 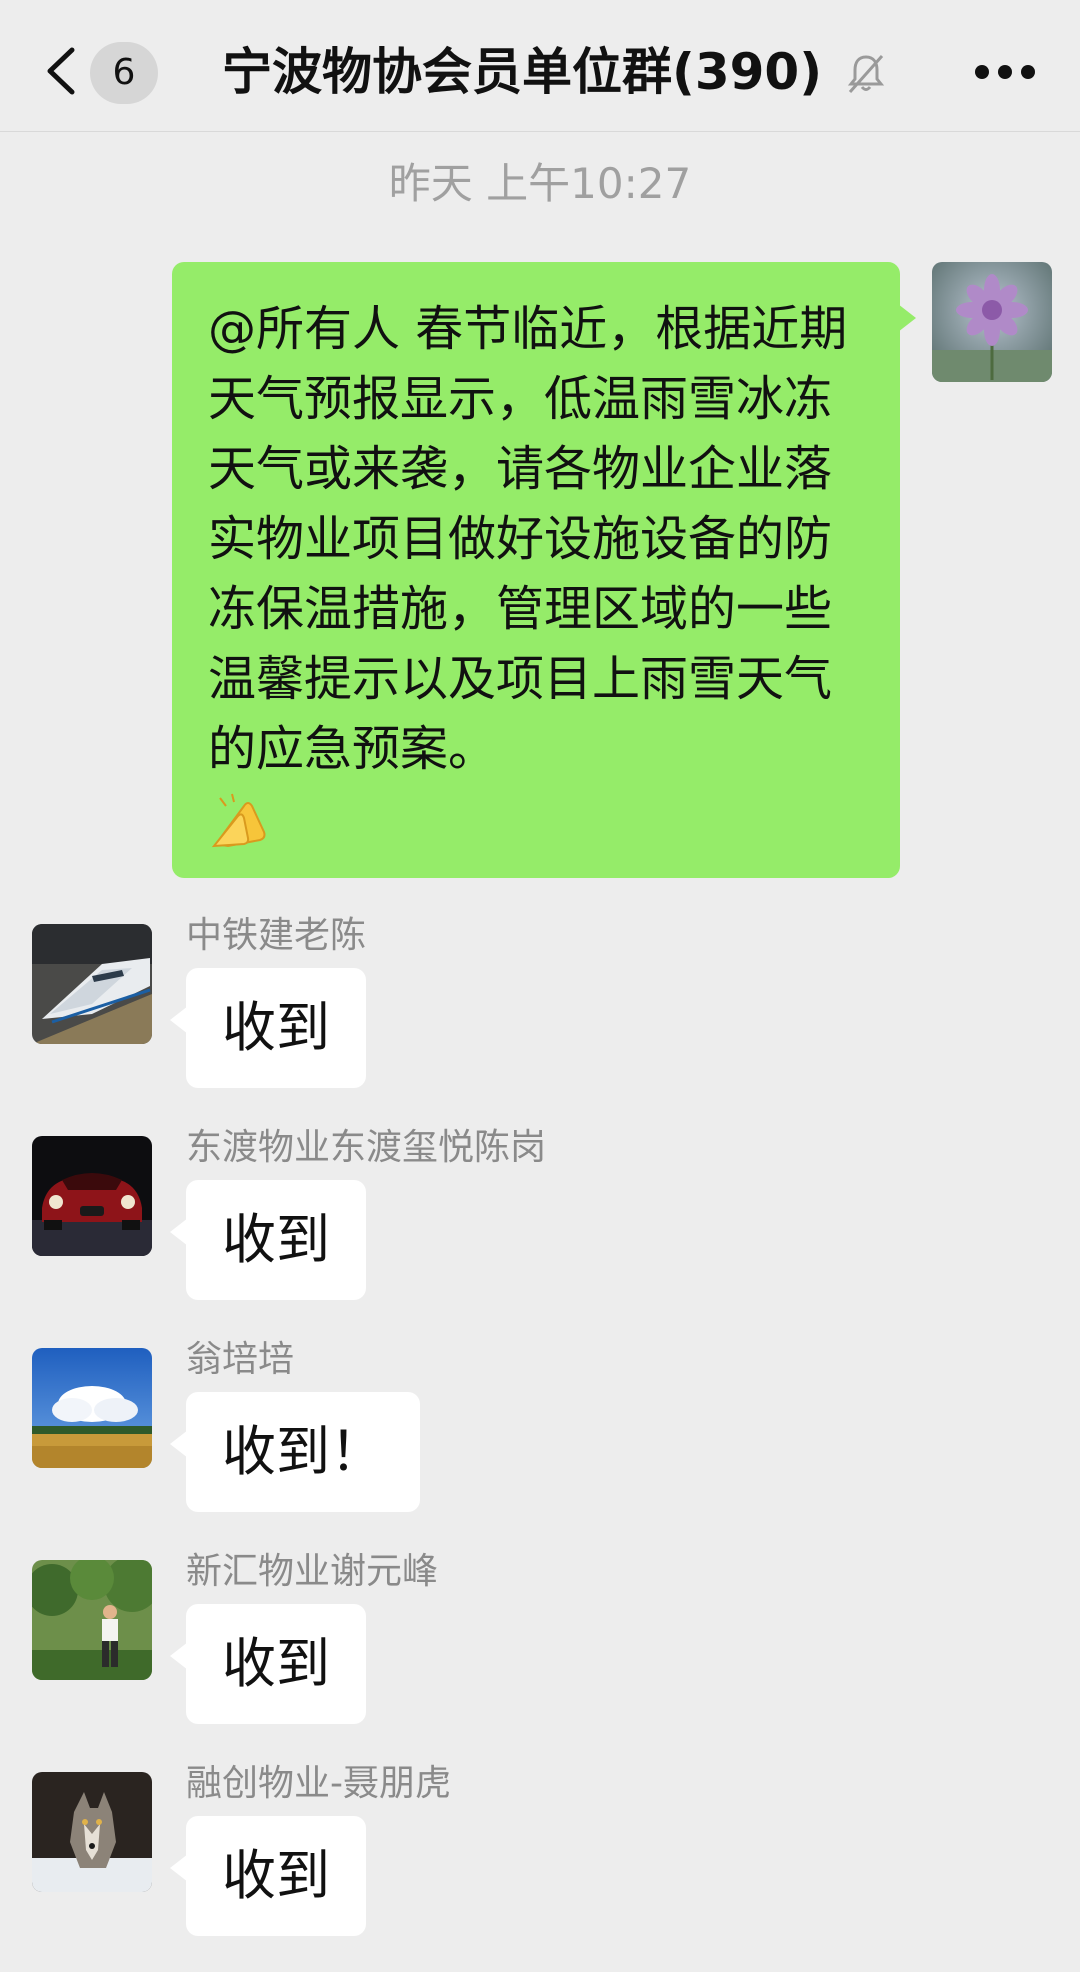 I want to click on sender-name: 新汇物业谢元峰, so click(x=312, y=1571).